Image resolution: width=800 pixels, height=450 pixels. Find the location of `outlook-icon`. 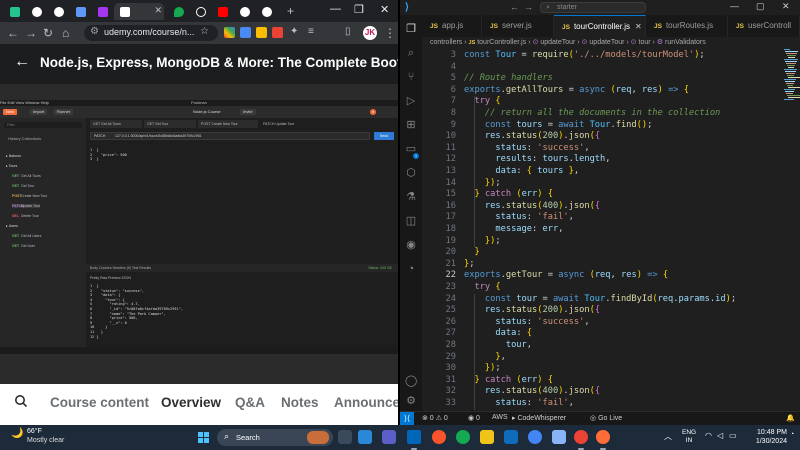

outlook-icon is located at coordinates (511, 437).